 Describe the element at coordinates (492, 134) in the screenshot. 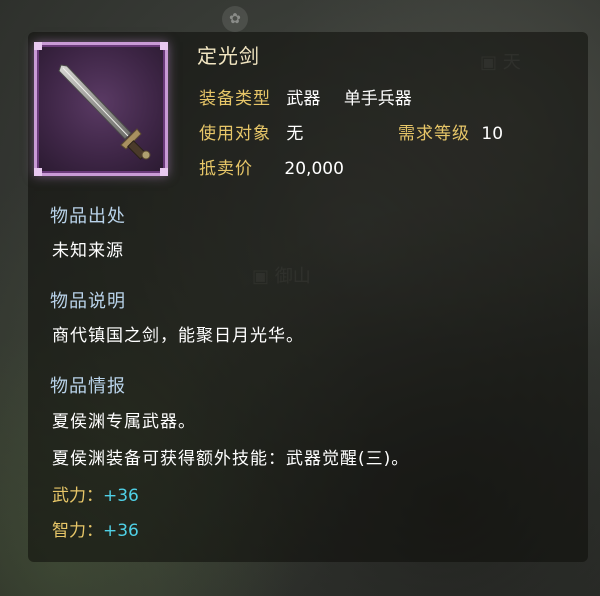

I see `level-value: 10` at that location.